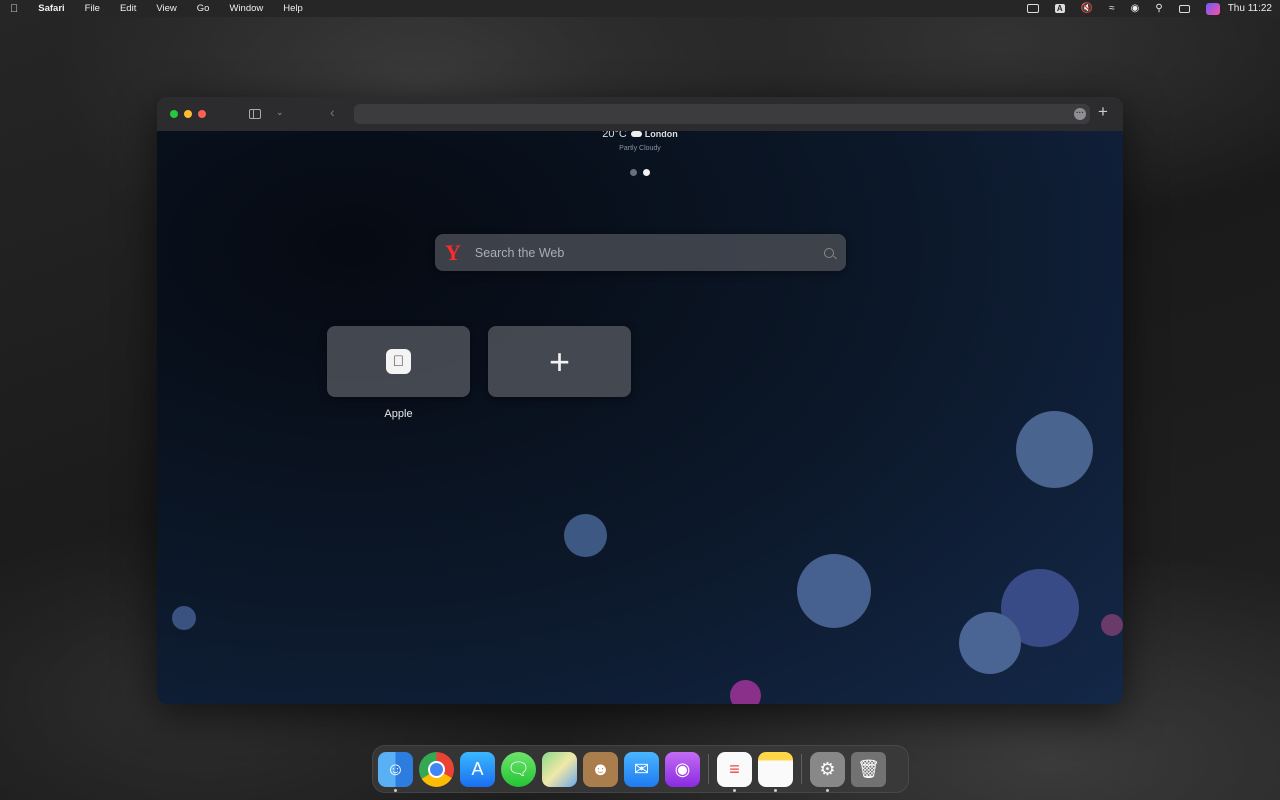  Describe the element at coordinates (1112, 8) in the screenshot. I see `wifi-icon: ≈` at that location.